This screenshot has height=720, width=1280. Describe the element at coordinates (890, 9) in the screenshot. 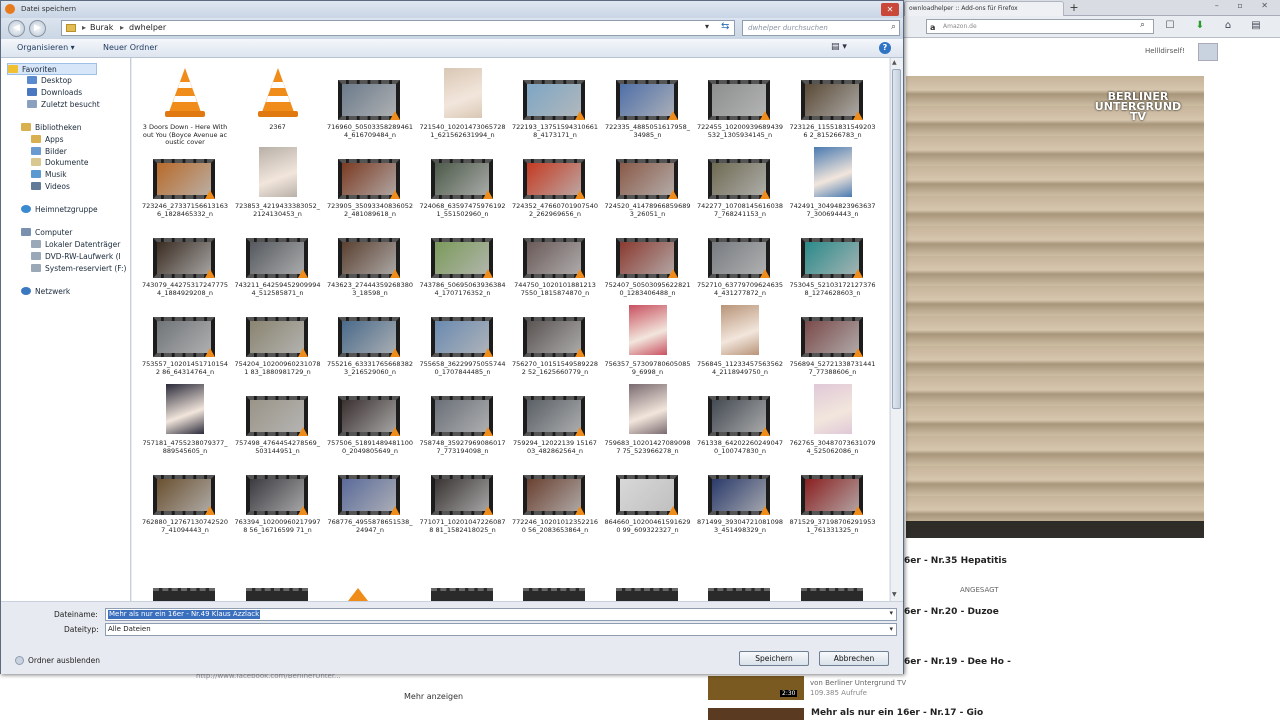

I see `close-button: ✕` at that location.